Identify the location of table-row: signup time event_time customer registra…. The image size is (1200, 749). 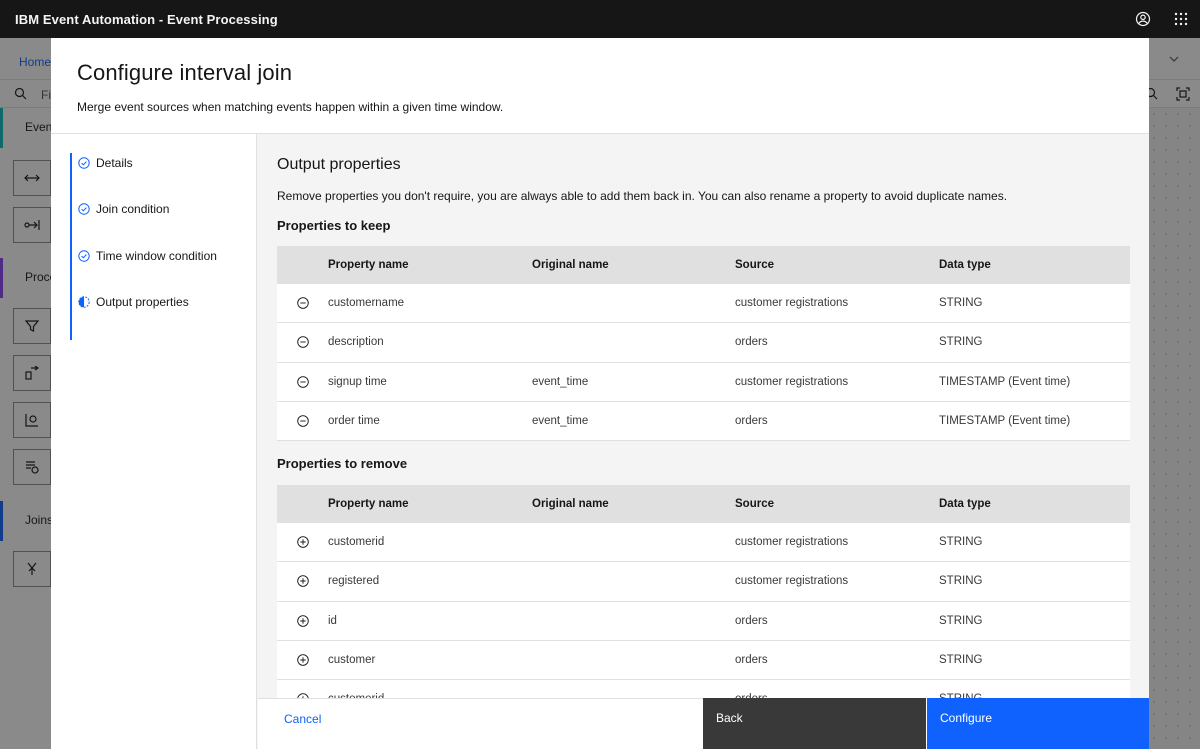
(703, 382).